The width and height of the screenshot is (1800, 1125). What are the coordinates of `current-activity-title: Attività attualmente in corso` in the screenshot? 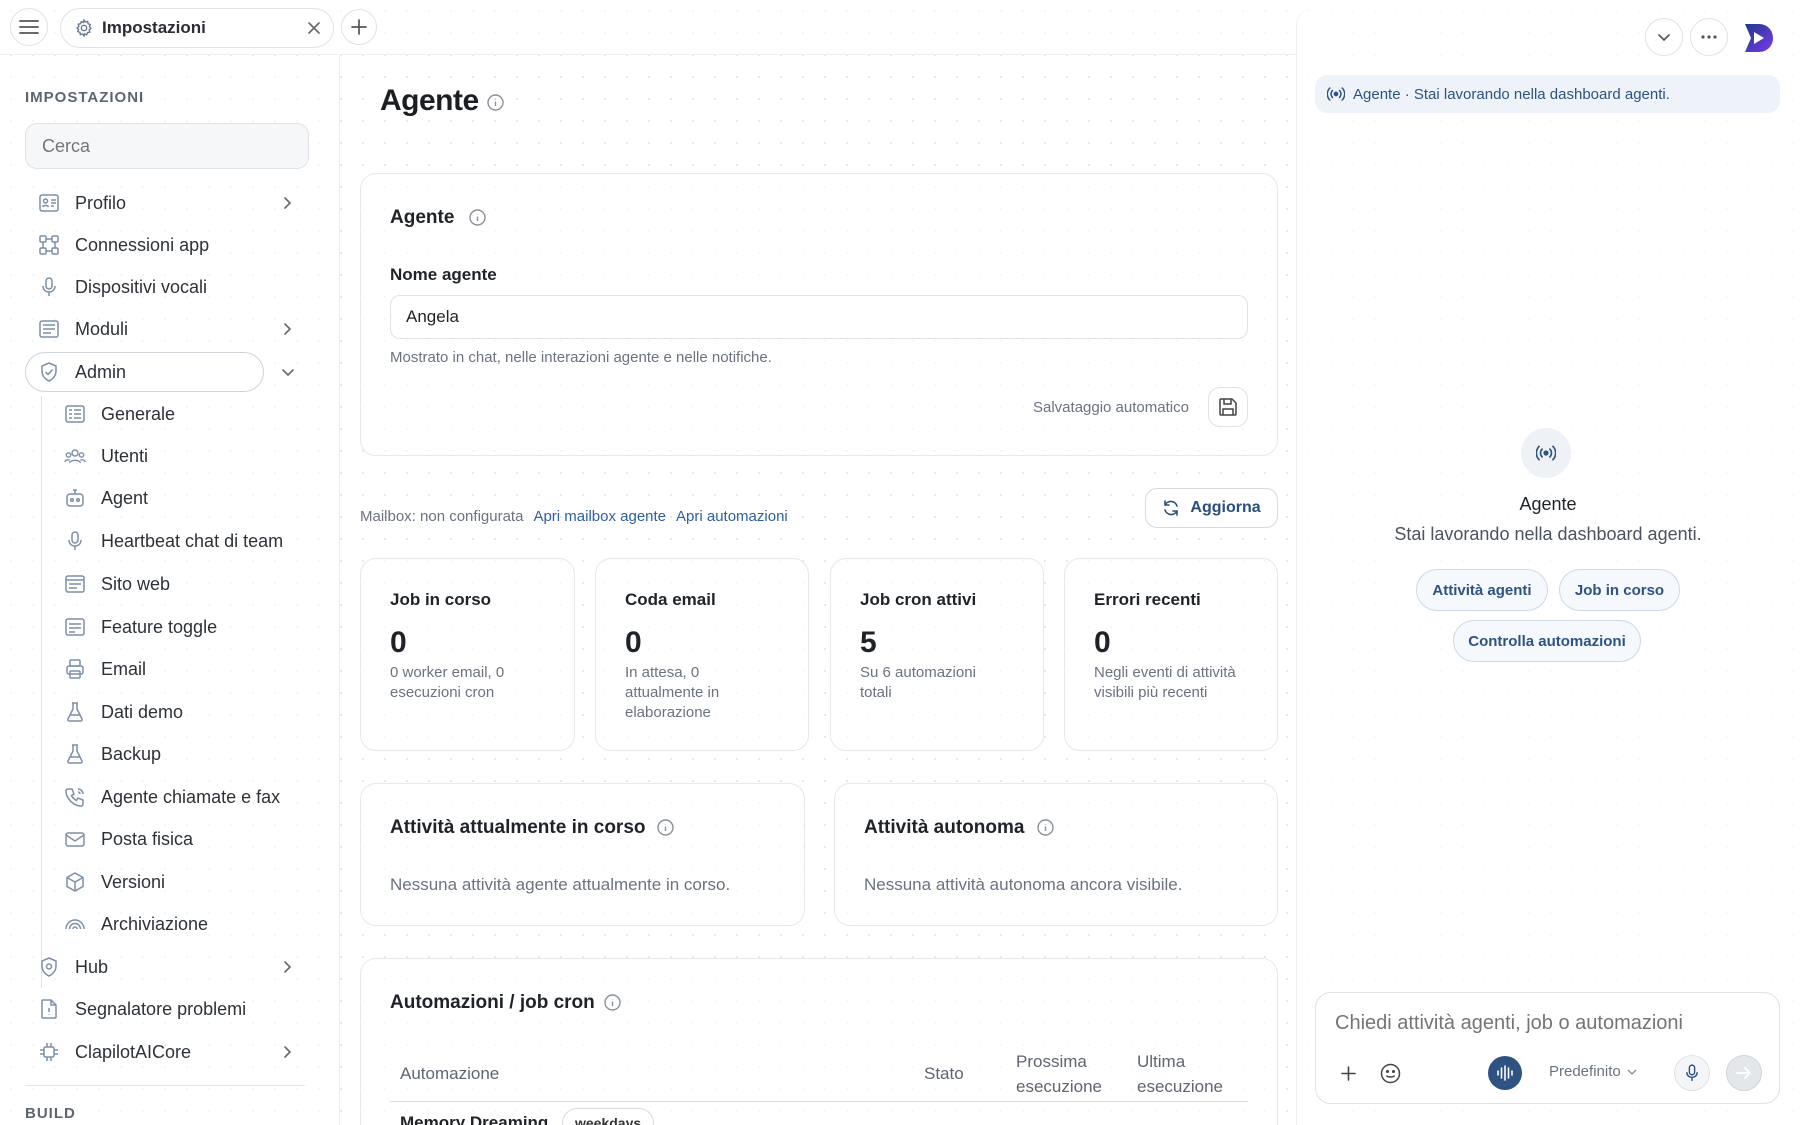 It's located at (518, 827).